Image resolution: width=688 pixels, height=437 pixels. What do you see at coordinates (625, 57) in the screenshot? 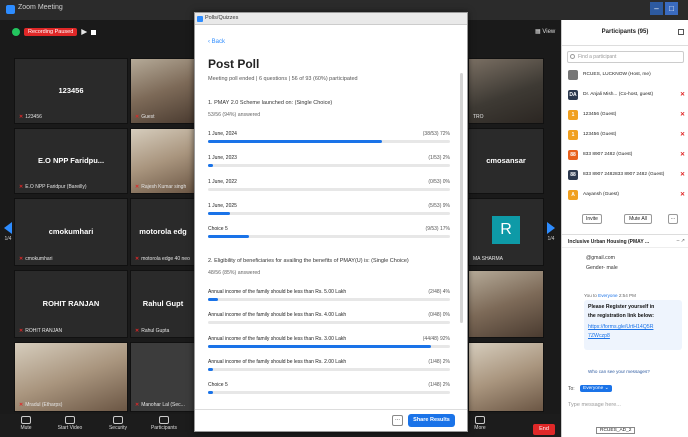
I see `participant-search-input: Find a participant` at bounding box center [625, 57].